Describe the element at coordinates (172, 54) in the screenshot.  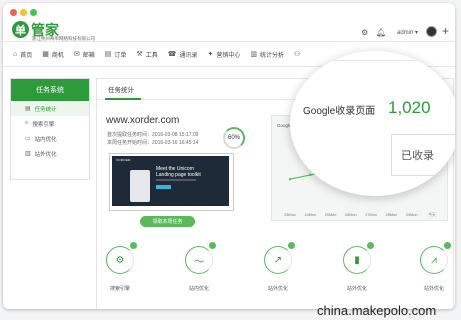
I see `contacts-icon: ☎` at that location.